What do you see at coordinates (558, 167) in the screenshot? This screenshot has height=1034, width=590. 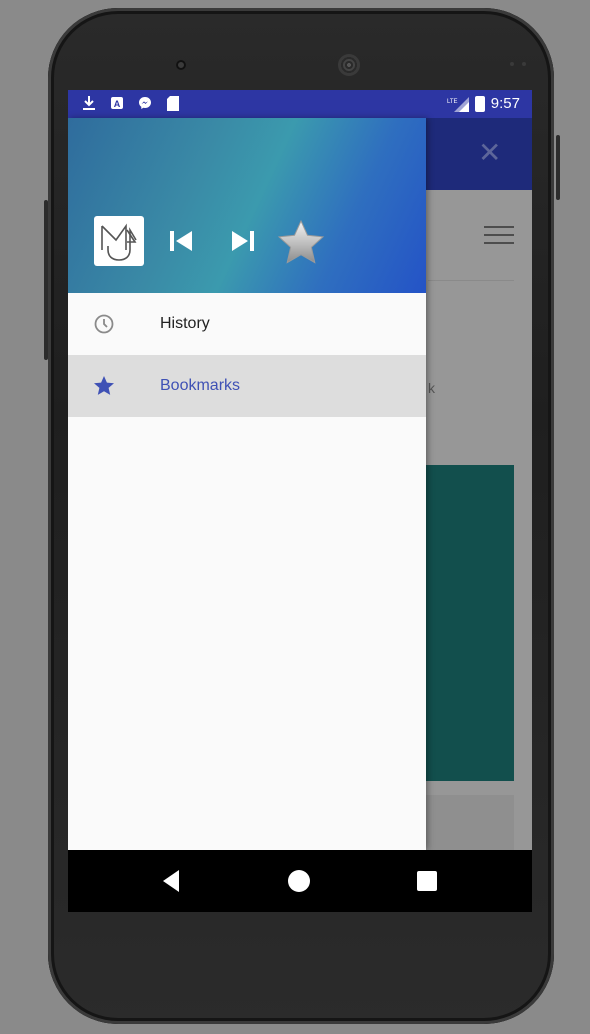 I see `power-button` at bounding box center [558, 167].